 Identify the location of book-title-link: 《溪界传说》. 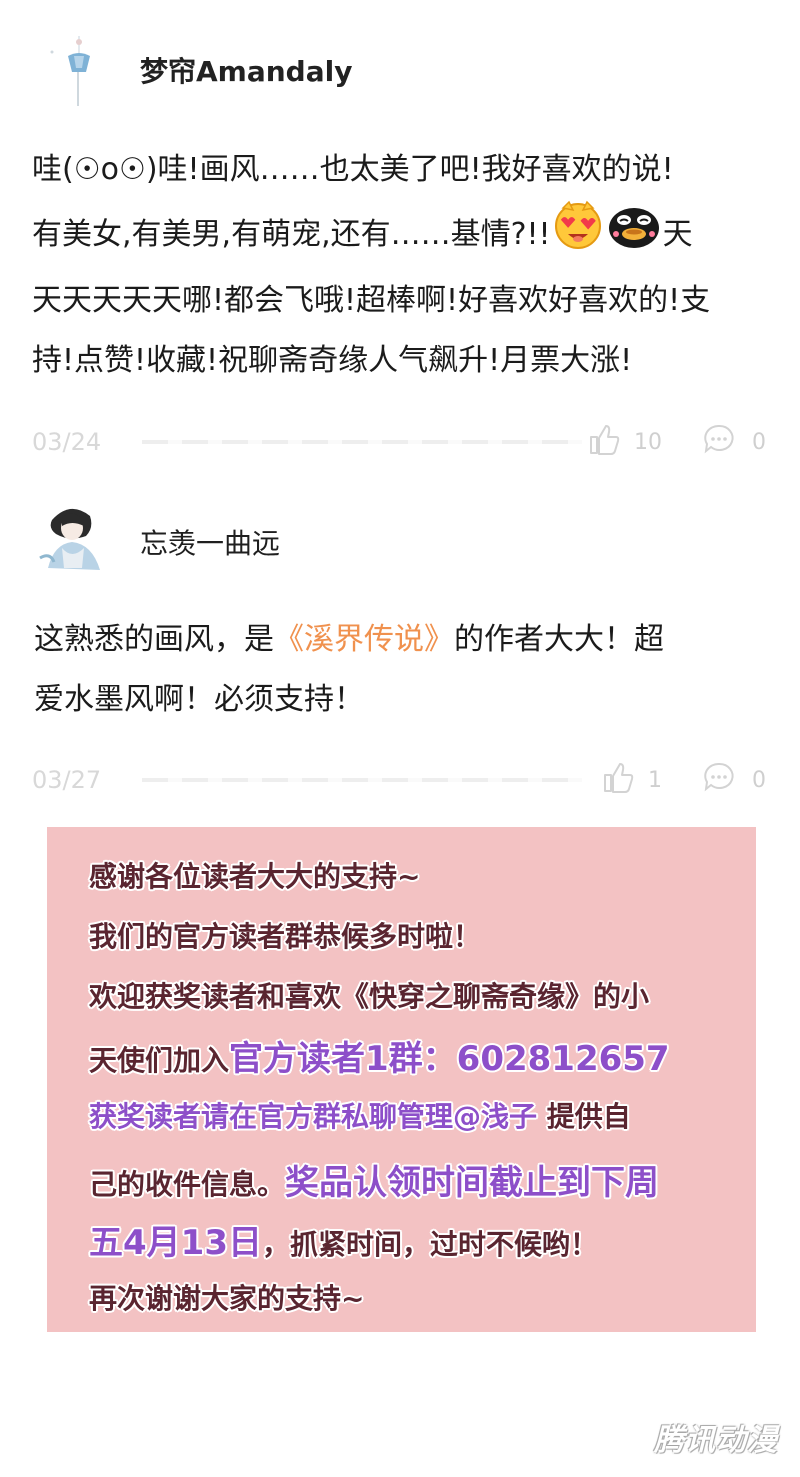
(364, 639).